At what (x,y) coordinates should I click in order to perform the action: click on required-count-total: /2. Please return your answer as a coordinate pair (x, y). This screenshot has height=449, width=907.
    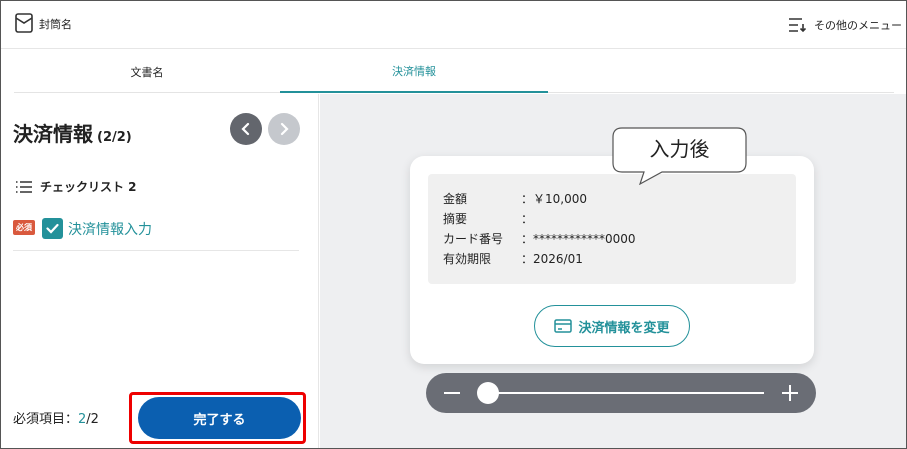
    Looking at the image, I should click on (92, 419).